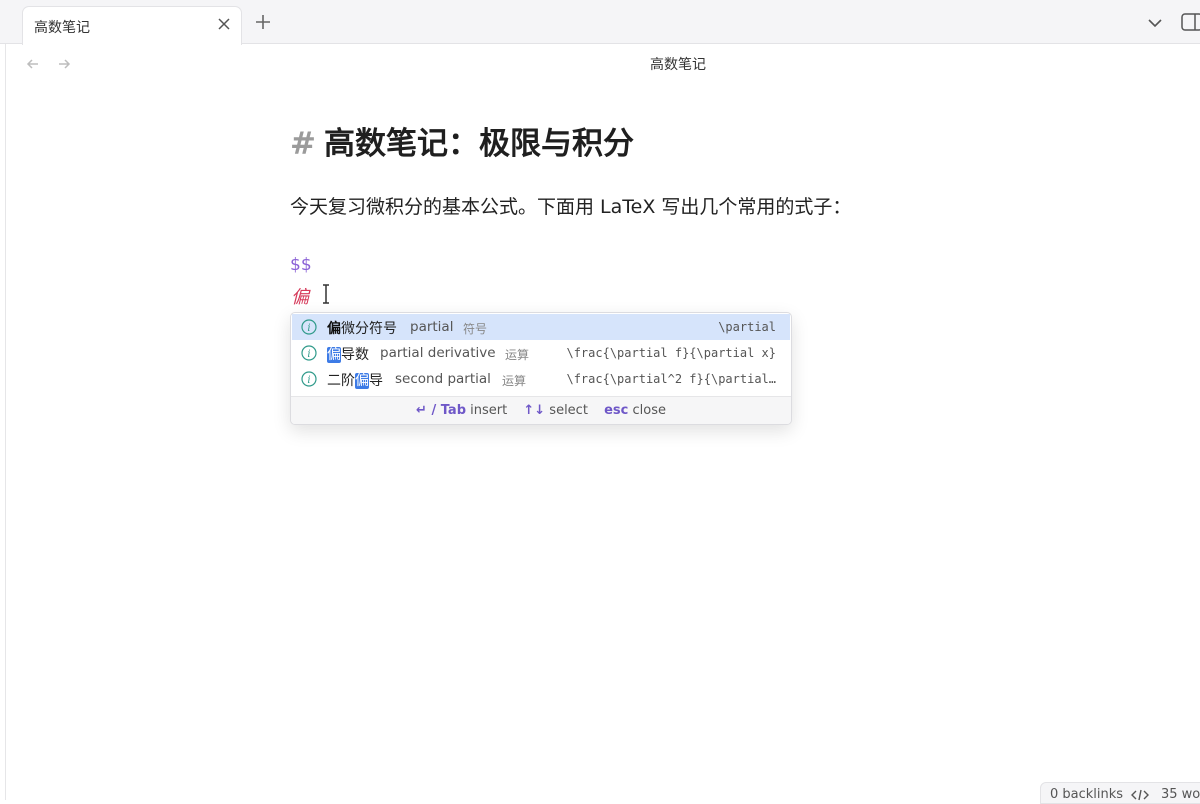 This screenshot has width=1200, height=804. Describe the element at coordinates (263, 22) in the screenshot. I see `plus-icon` at that location.